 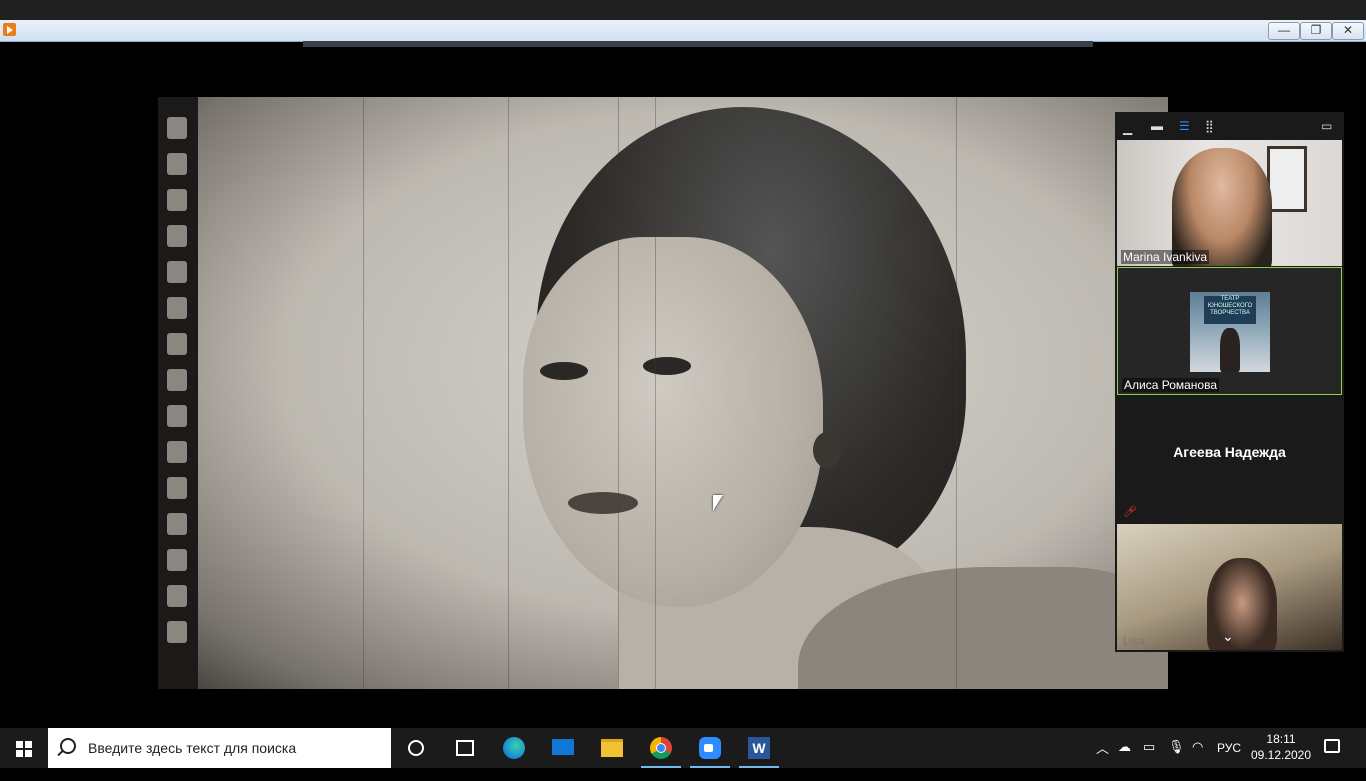 I want to click on file-explorer-button, so click(x=612, y=748).